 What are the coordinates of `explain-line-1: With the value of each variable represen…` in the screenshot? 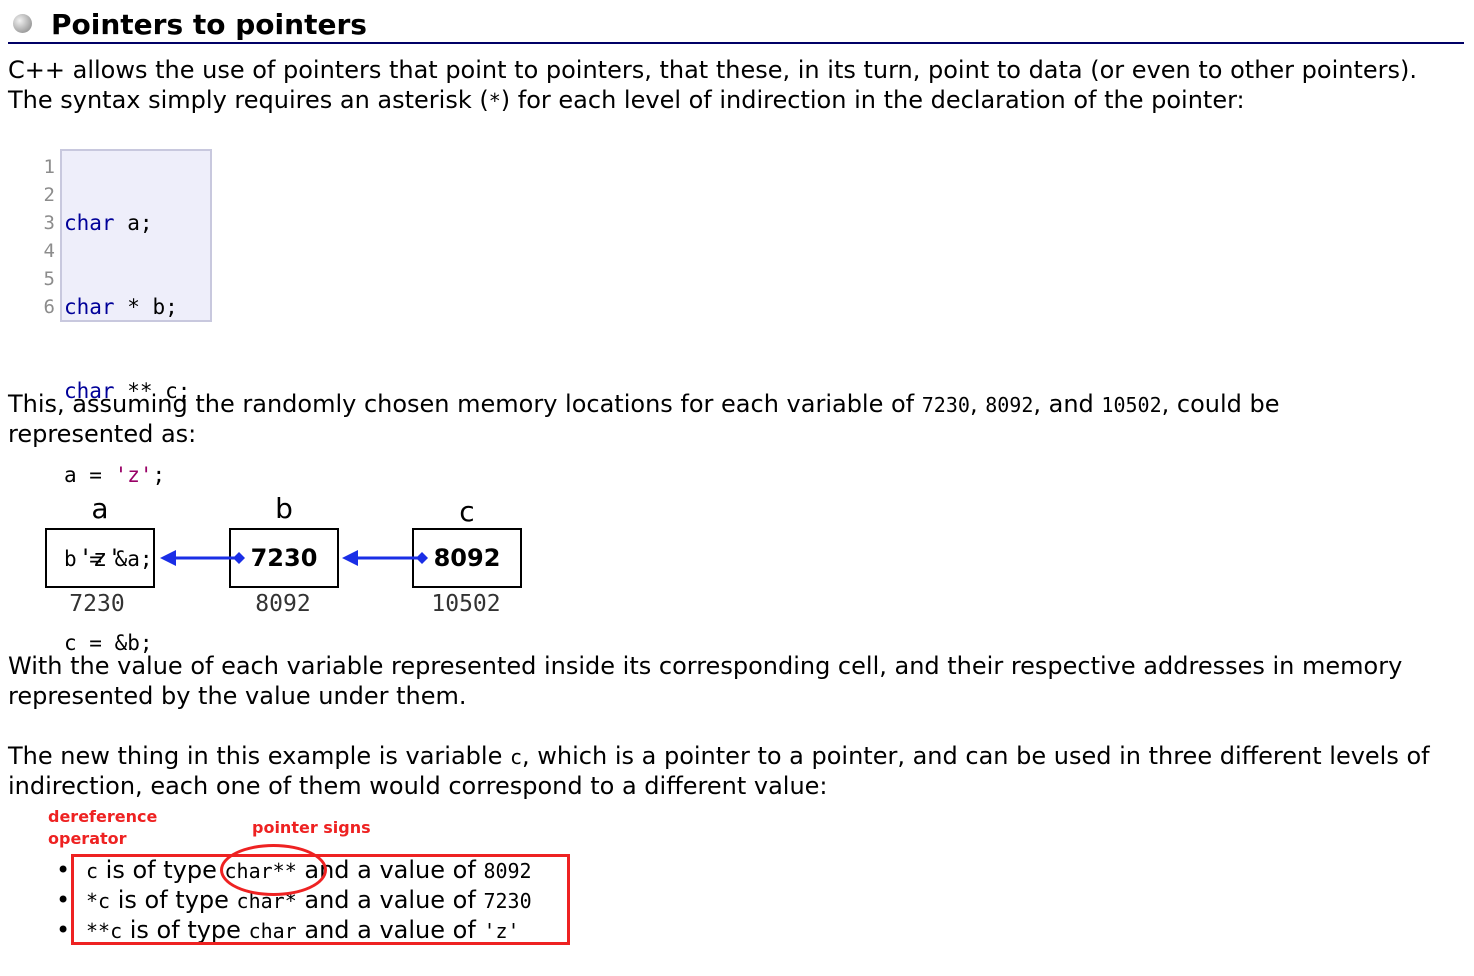 It's located at (705, 666).